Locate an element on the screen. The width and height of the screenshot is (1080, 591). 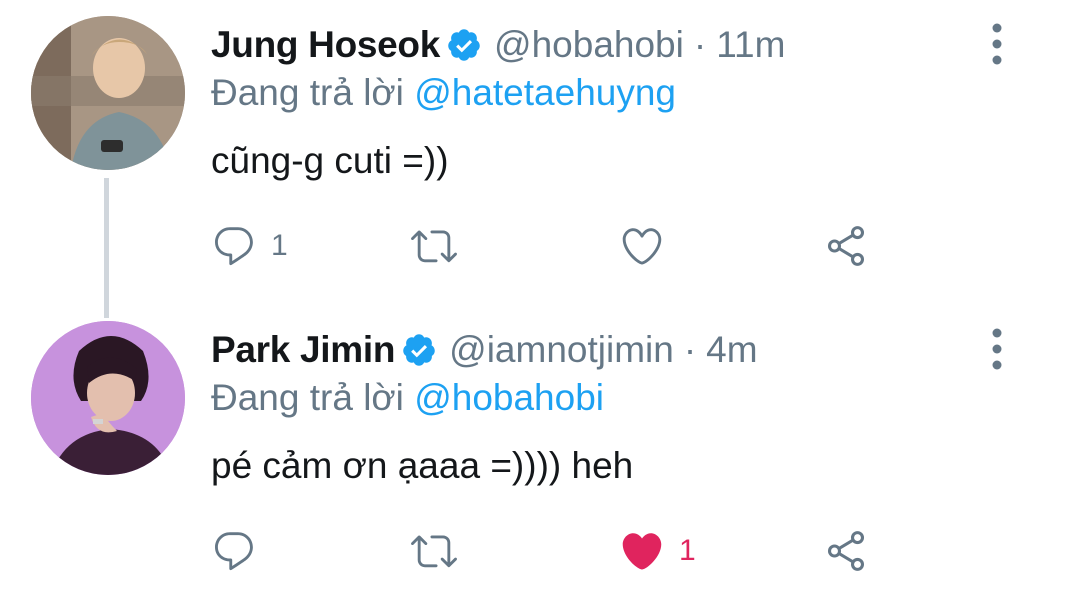
tweet-header: Park Jimin @iamnotjimin · 4m is located at coordinates (484, 350).